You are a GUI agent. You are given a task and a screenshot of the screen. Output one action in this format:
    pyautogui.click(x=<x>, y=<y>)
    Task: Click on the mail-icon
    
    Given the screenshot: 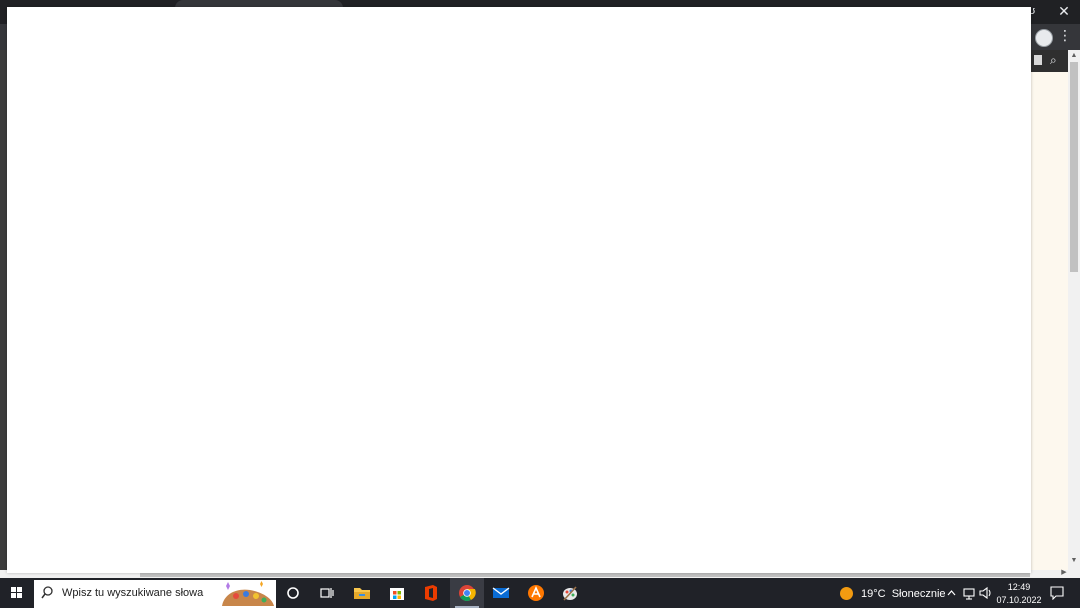 What is the action you would take?
    pyautogui.click(x=501, y=592)
    